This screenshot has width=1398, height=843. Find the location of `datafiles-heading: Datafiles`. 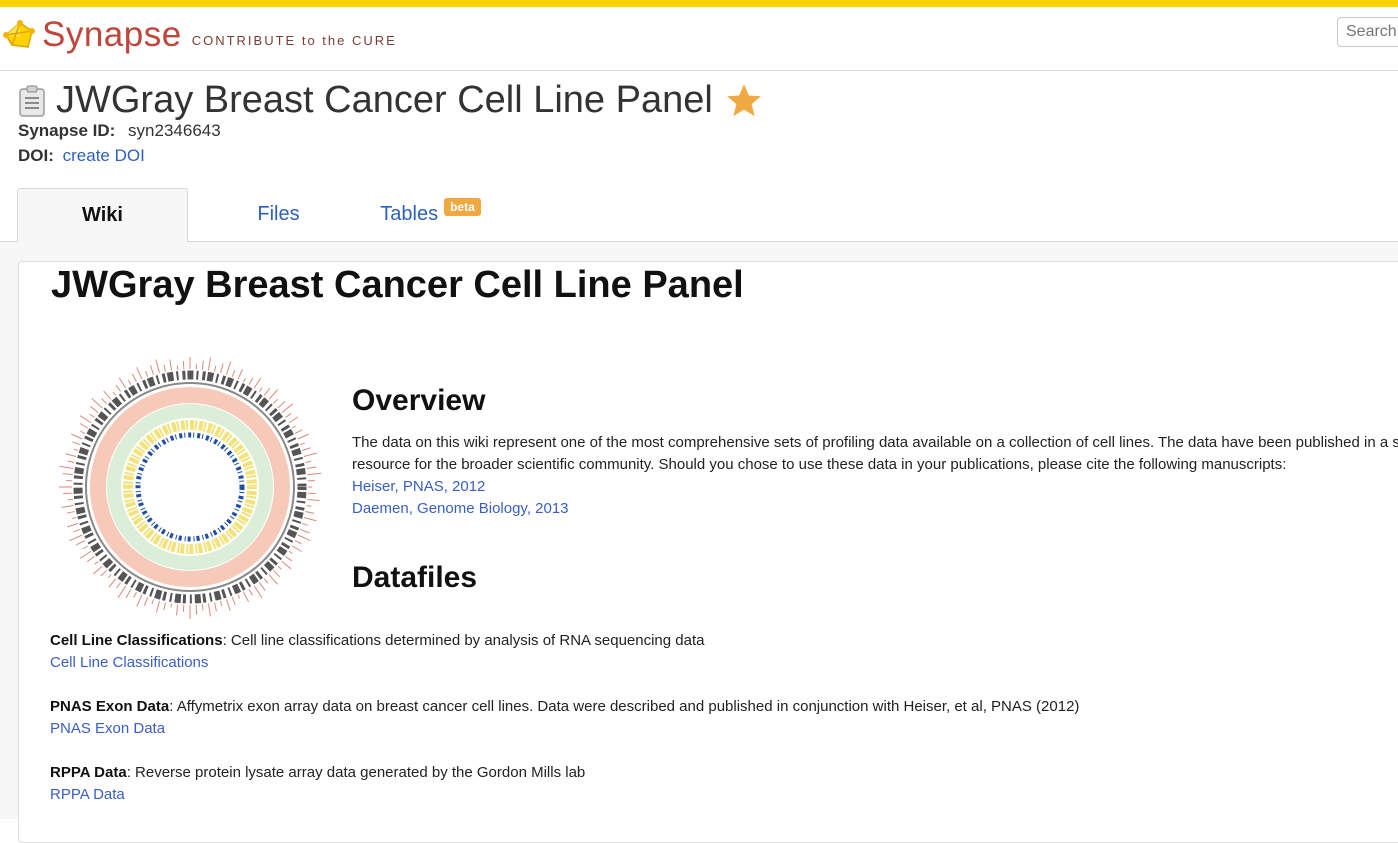

datafiles-heading: Datafiles is located at coordinates (414, 578).